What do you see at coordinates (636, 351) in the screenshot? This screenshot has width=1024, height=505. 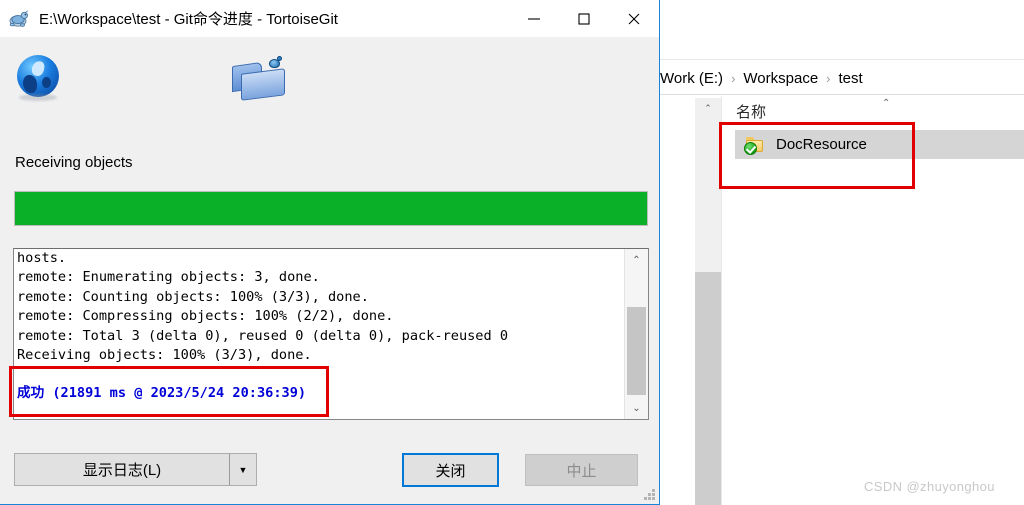 I see `console-scrollbar-thumb` at bounding box center [636, 351].